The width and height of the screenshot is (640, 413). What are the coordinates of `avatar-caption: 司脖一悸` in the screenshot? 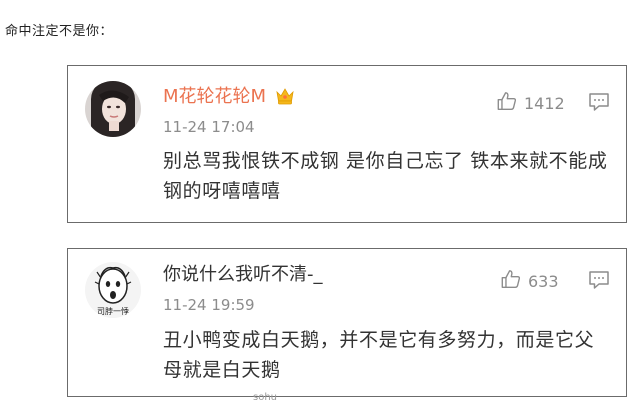 It's located at (113, 311).